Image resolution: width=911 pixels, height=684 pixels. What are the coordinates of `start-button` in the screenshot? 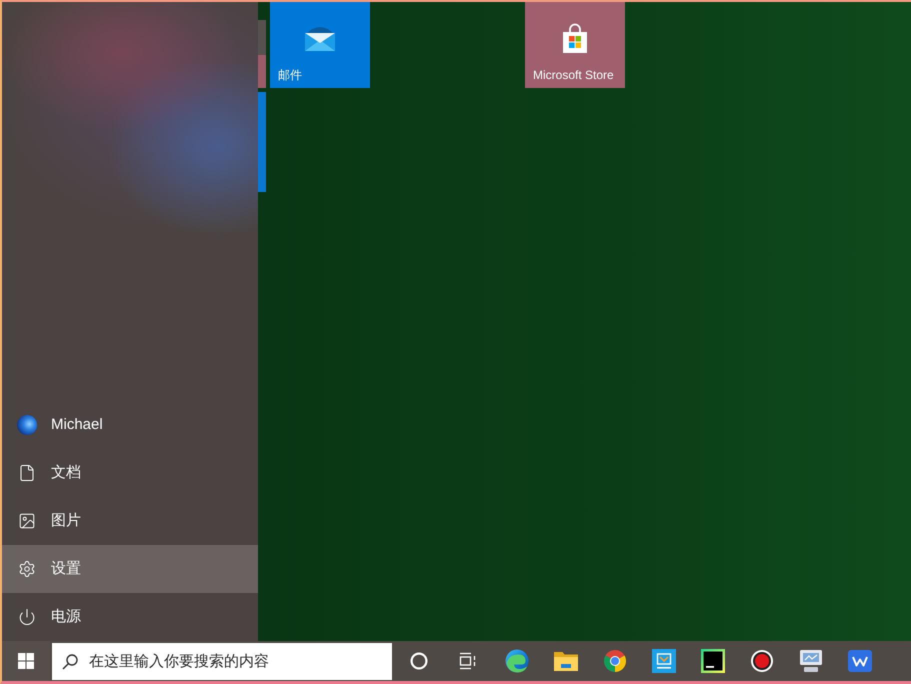 It's located at (26, 661).